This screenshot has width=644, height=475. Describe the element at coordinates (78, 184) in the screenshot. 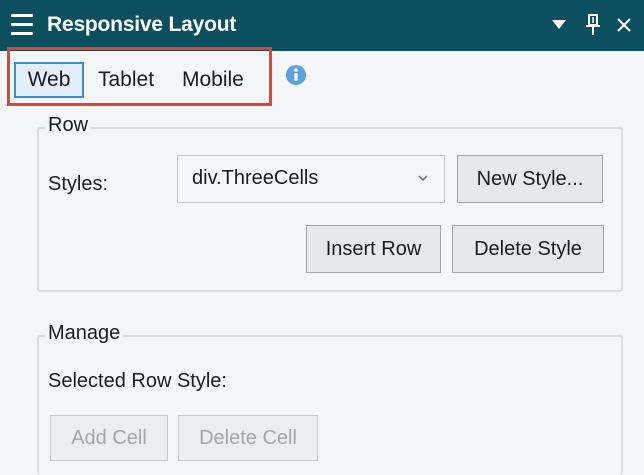

I see `styles-label: Styles:` at that location.